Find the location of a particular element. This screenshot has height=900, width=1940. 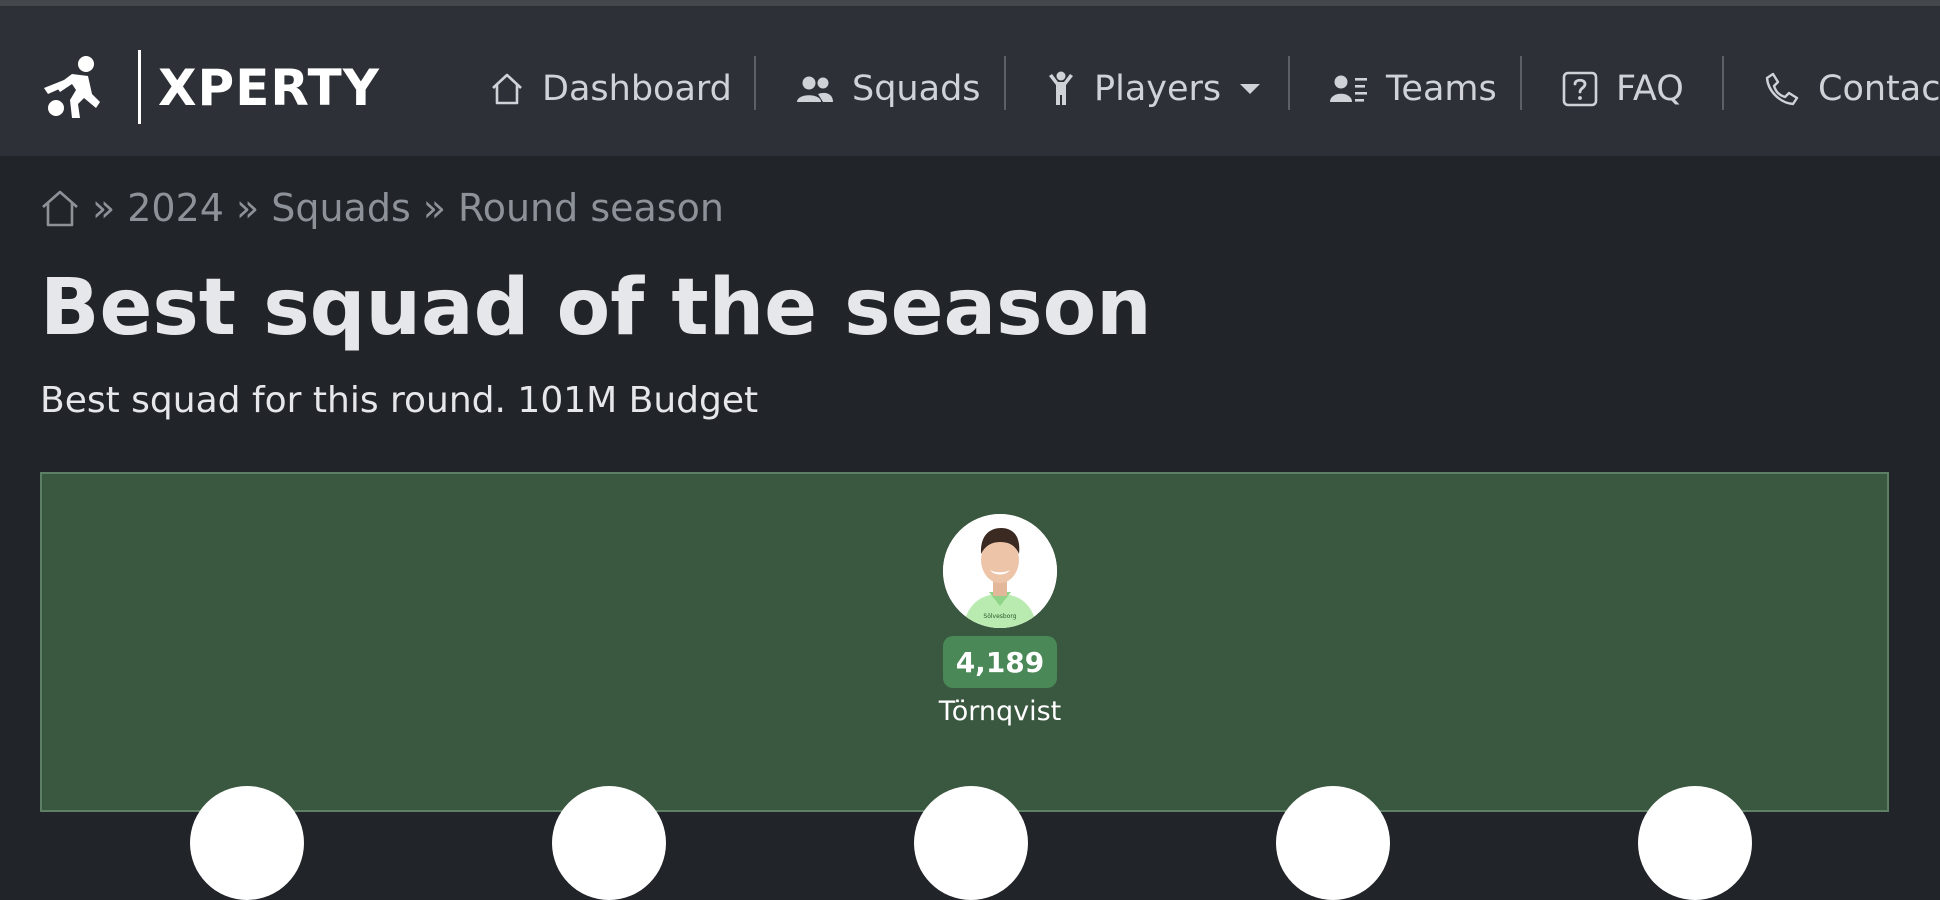

page-title: Best squad of the season is located at coordinates (596, 308).